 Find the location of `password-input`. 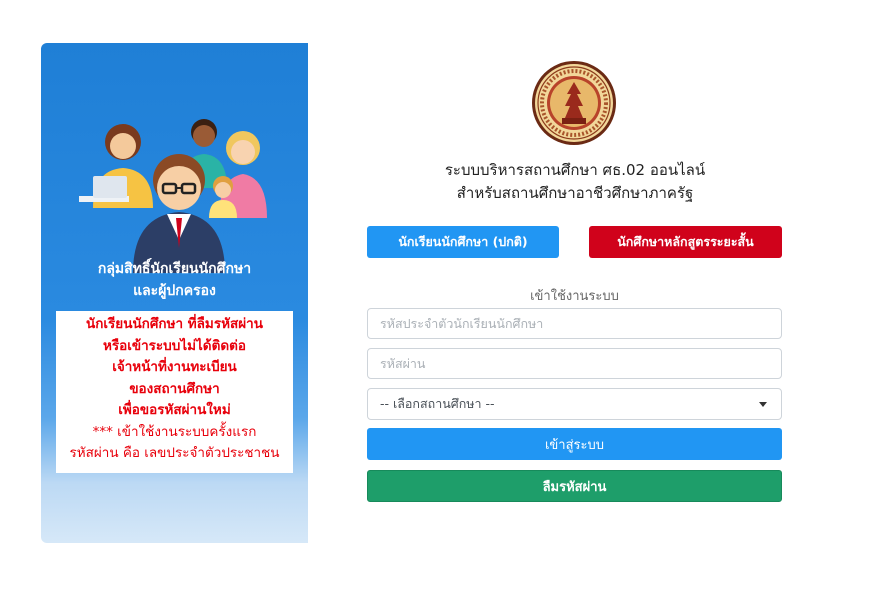

password-input is located at coordinates (574, 363).